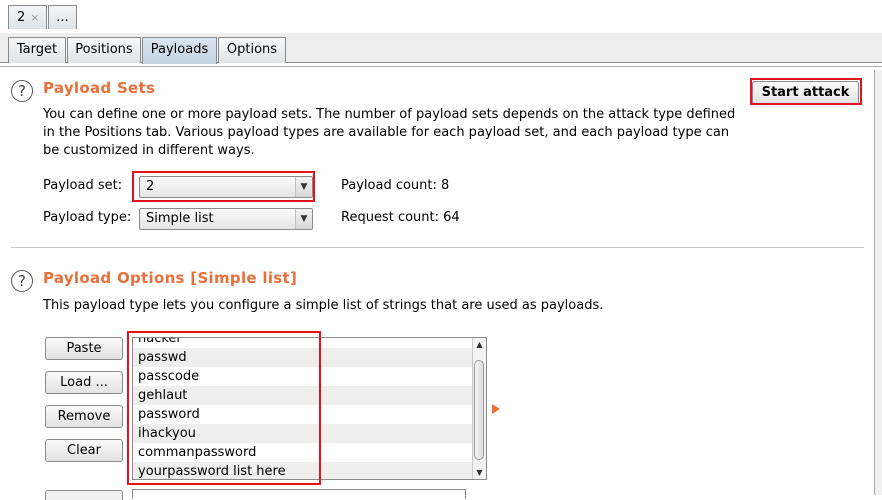  What do you see at coordinates (390, 217) in the screenshot?
I see `request-count-label-text: Request count:` at bounding box center [390, 217].